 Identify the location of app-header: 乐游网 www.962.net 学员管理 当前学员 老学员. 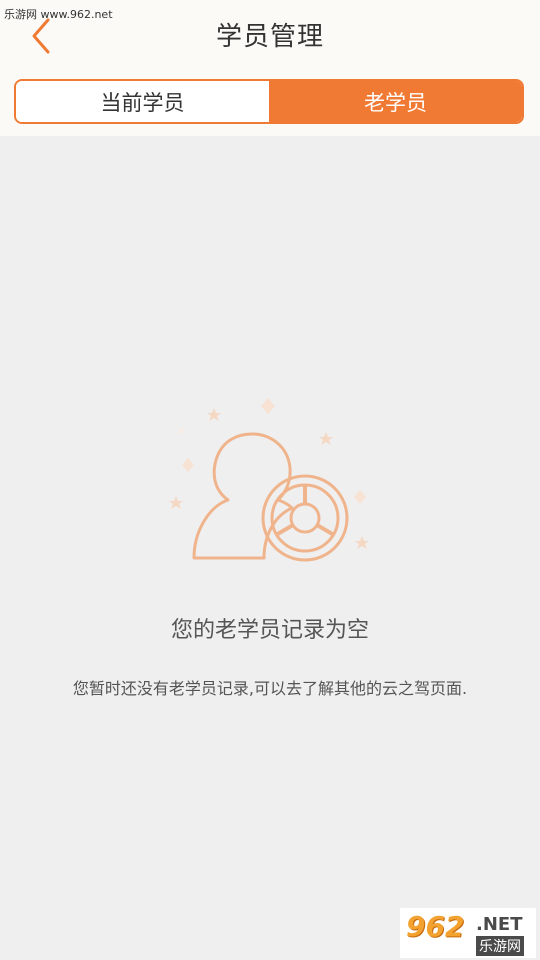
(270, 68).